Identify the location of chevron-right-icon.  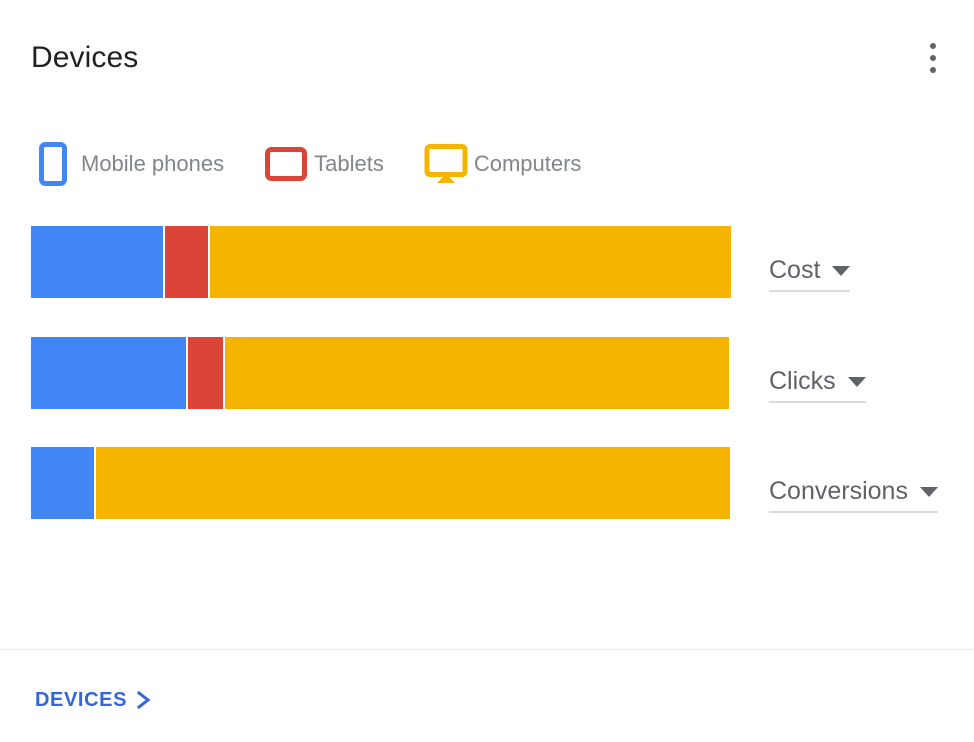
(144, 700).